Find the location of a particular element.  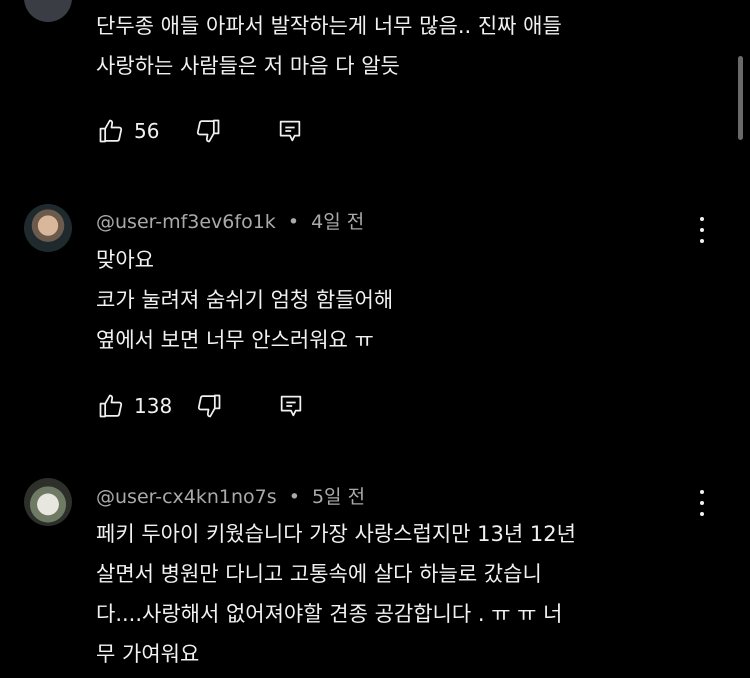

comment-line: 페키 두아이 키웠습니다 가장 사랑스럽지만 13년 12년 is located at coordinates (336, 534).